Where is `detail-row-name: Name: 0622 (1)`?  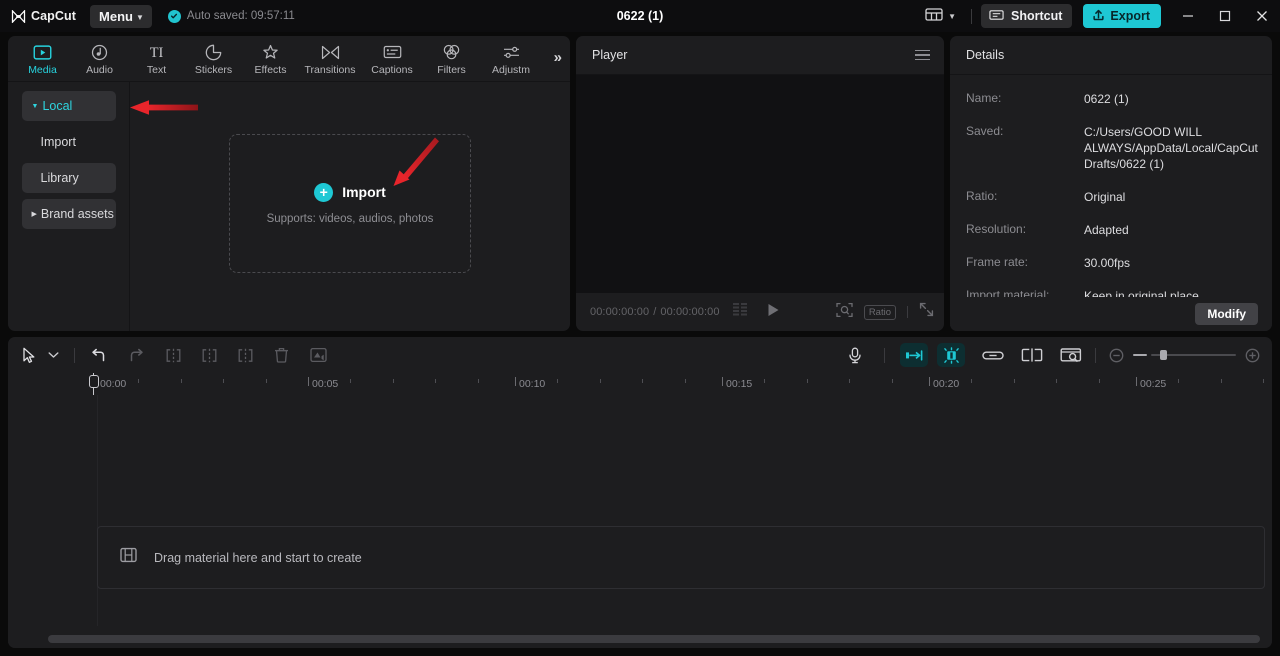
detail-row-name: Name: 0622 (1) is located at coordinates (1112, 99).